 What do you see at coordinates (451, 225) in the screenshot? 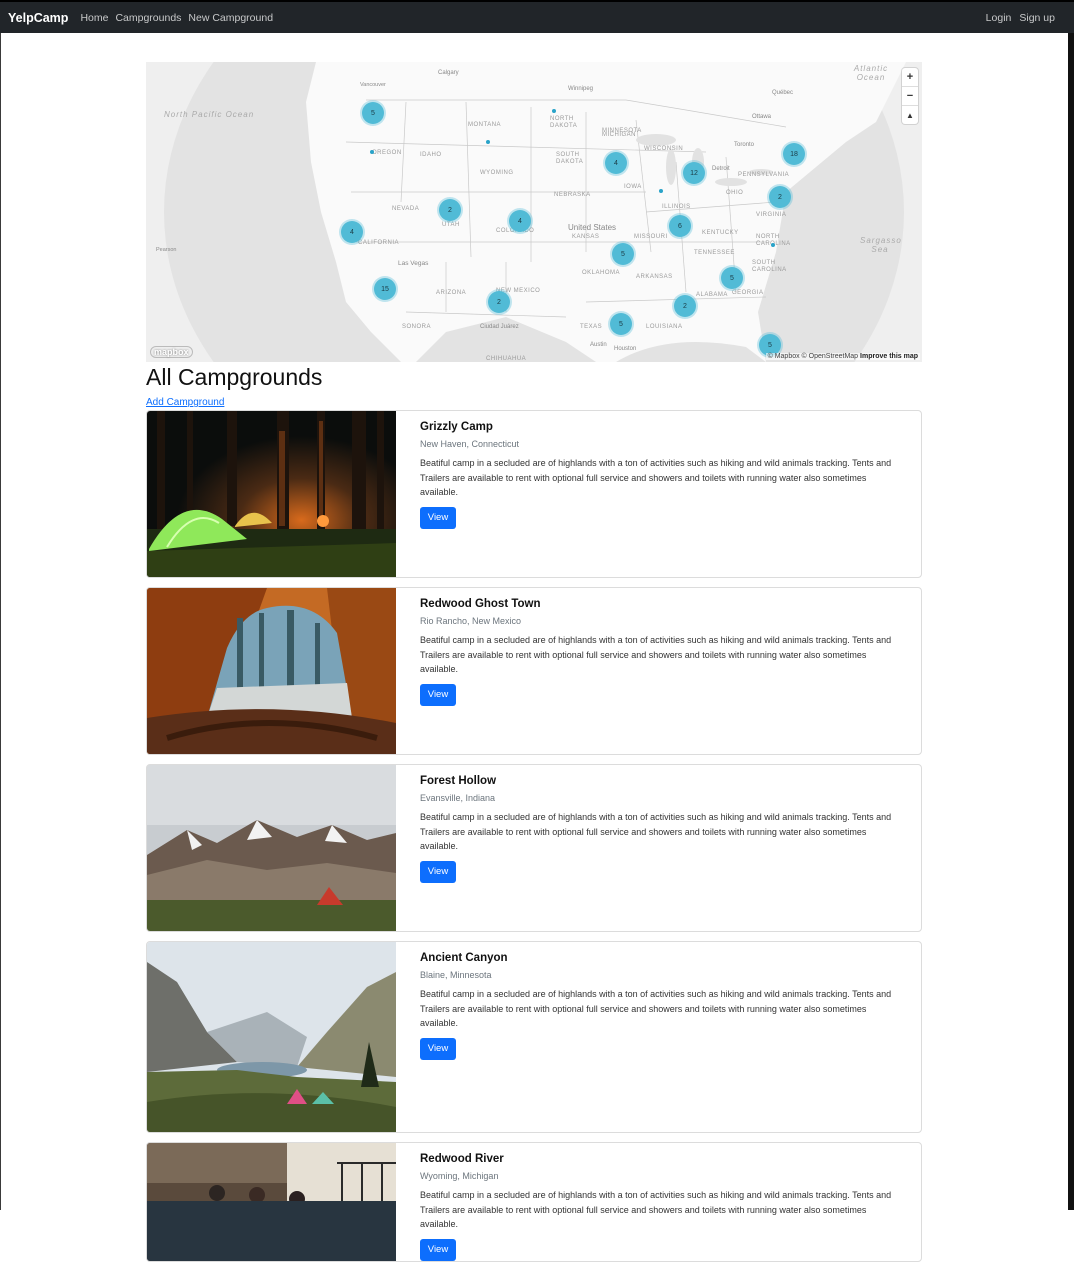
I see `label-utah: Utah` at bounding box center [451, 225].